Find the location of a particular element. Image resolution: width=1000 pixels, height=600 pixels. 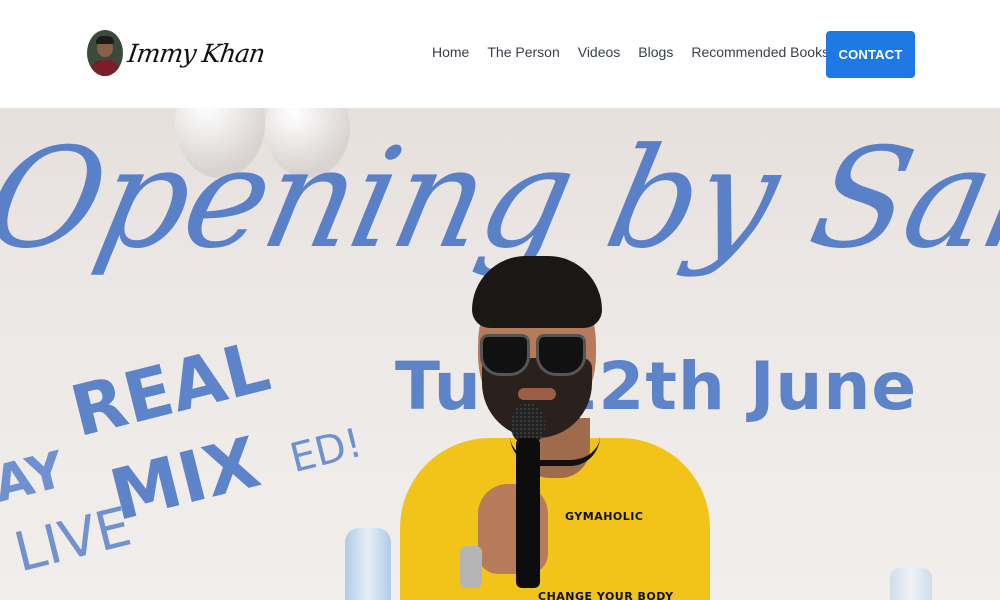

avatar is located at coordinates (105, 53).